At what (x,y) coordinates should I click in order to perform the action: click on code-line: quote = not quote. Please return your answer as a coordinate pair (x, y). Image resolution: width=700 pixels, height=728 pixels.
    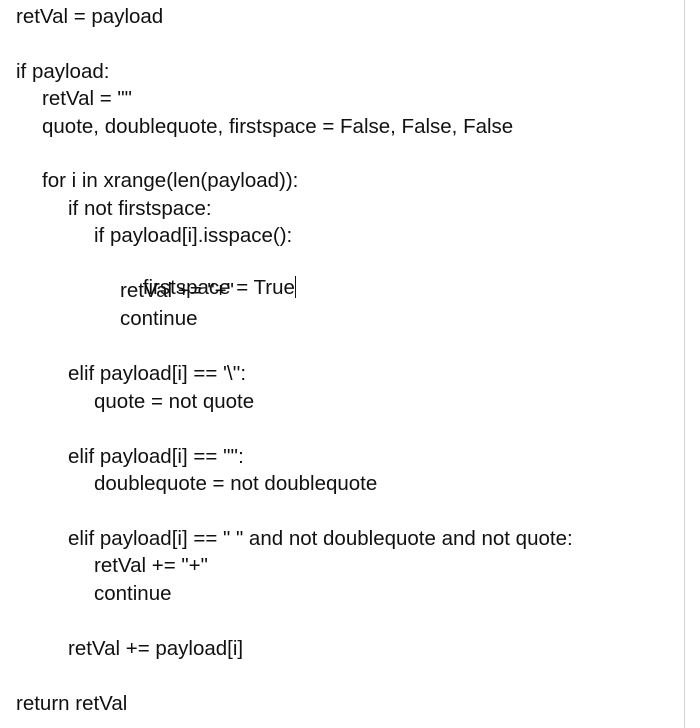
    Looking at the image, I should click on (174, 401).